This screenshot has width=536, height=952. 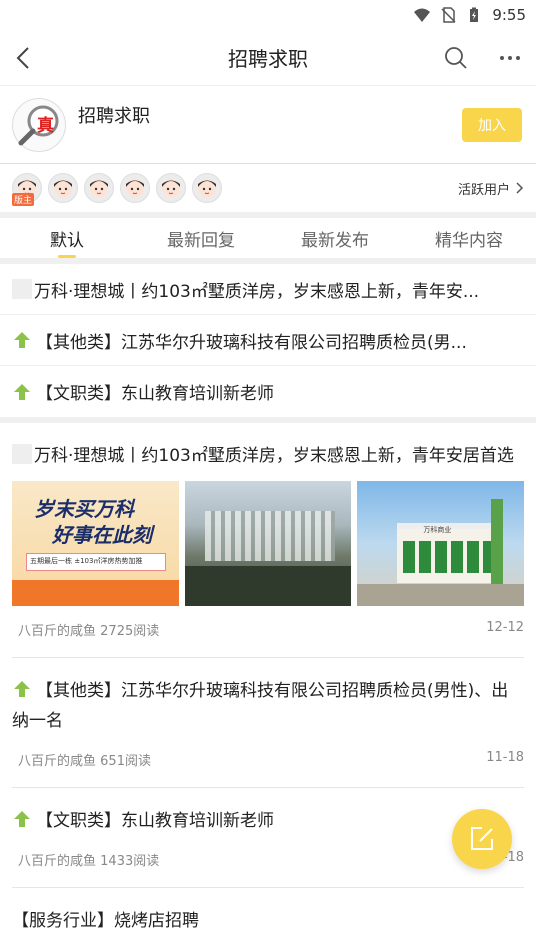 What do you see at coordinates (260, 706) in the screenshot?
I see `post-title: 【其他类】江苏华尔升玻璃科技有限公司招聘质检员(男性)、出纳一名` at bounding box center [260, 706].